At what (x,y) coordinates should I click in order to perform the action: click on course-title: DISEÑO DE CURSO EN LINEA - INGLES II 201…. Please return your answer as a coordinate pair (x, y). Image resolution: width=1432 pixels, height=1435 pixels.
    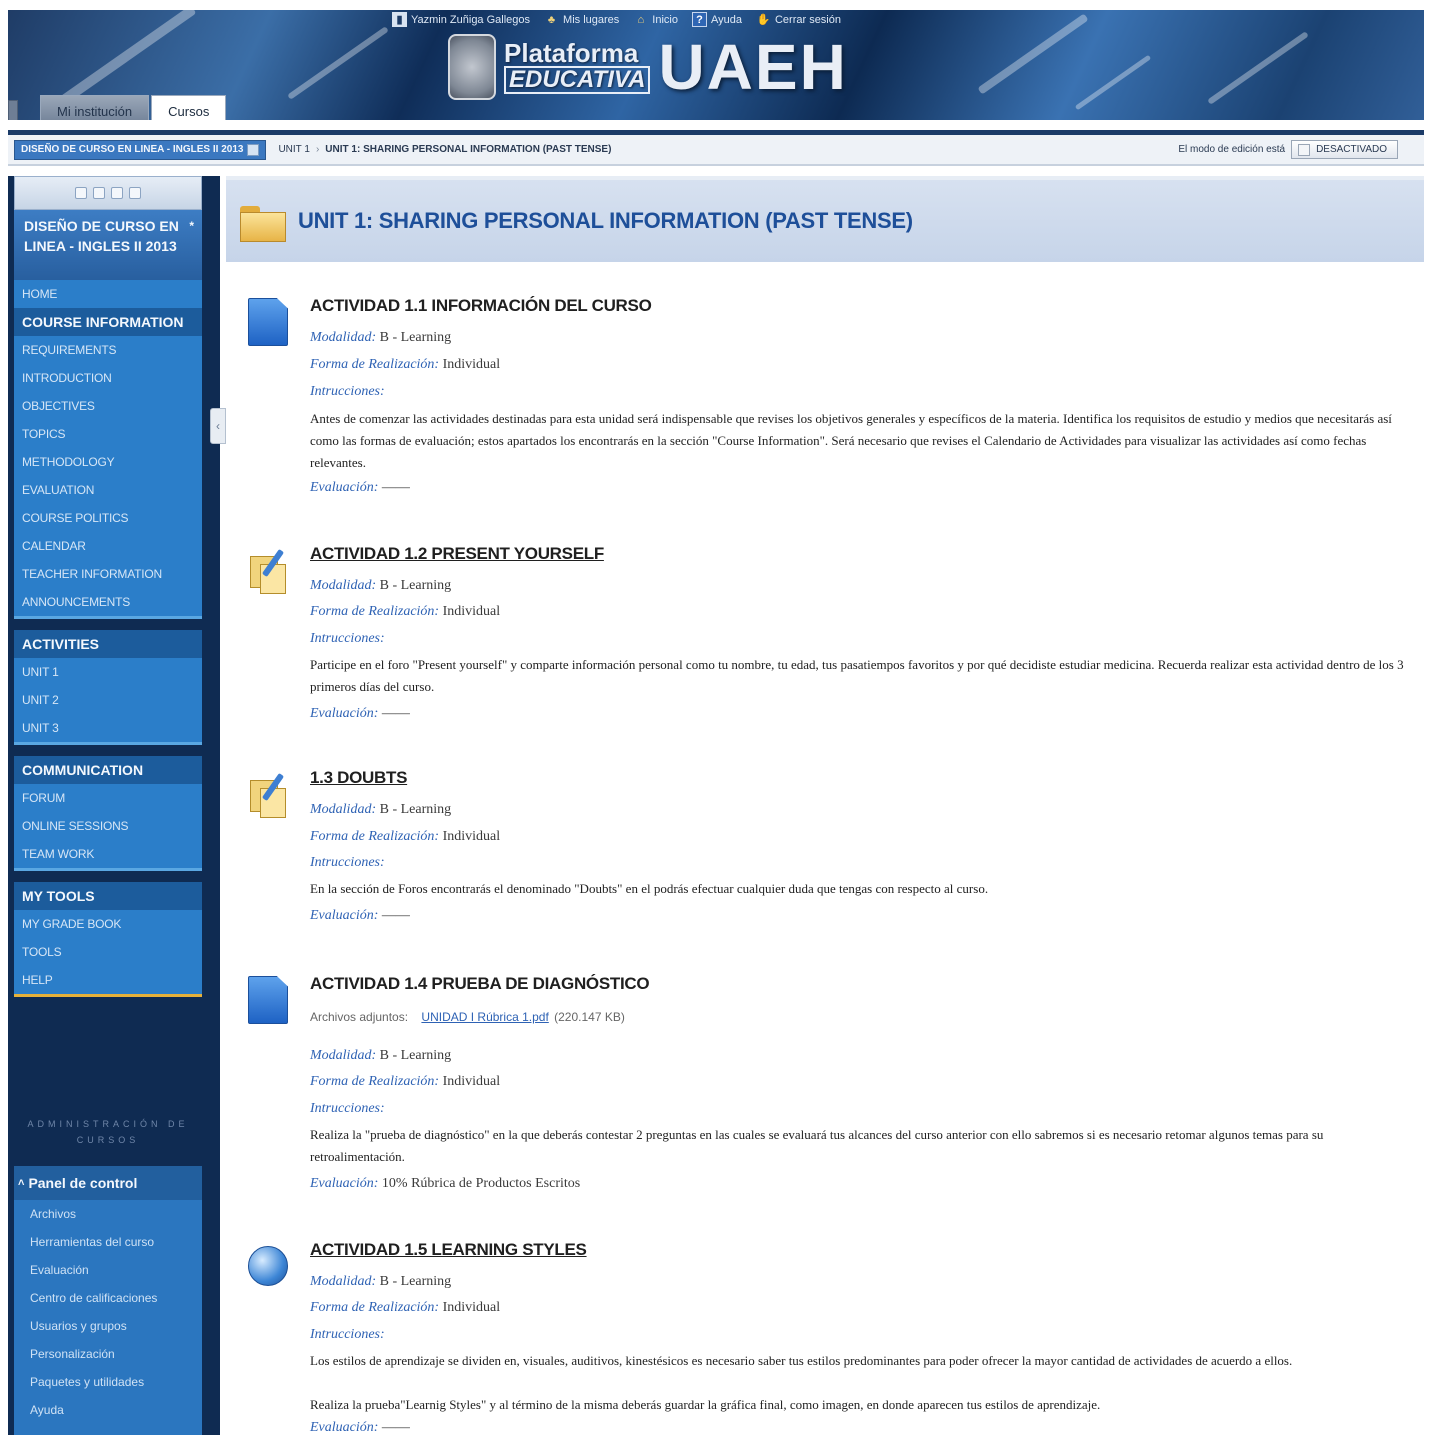
    Looking at the image, I should click on (108, 245).